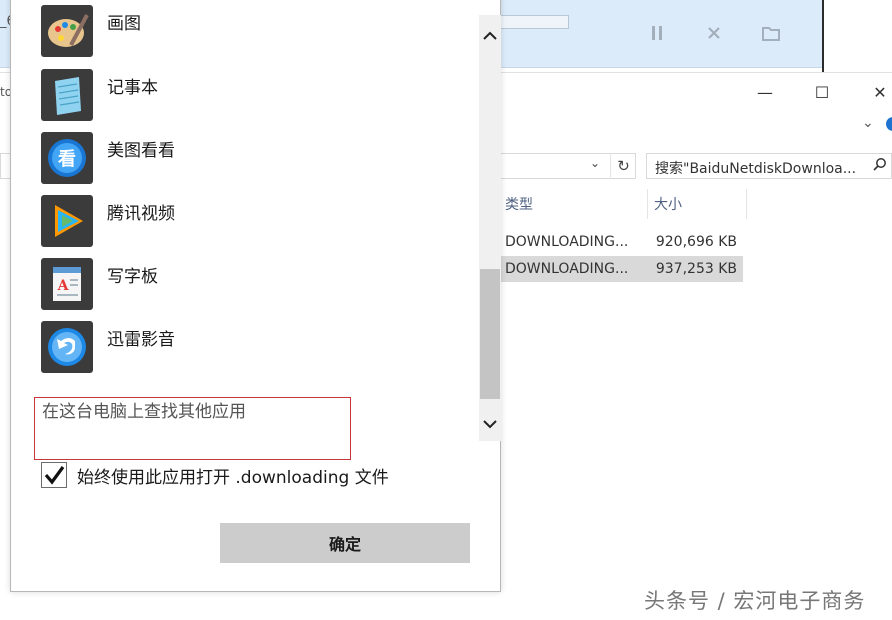 Image resolution: width=892 pixels, height=620 pixels. Describe the element at coordinates (696, 242) in the screenshot. I see `file-size: 920,696 KB` at that location.